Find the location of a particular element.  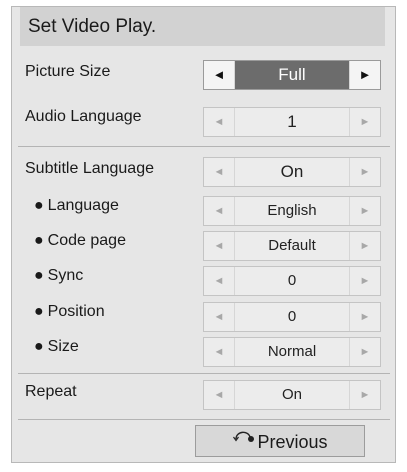

picture-size-value: Full is located at coordinates (292, 75).